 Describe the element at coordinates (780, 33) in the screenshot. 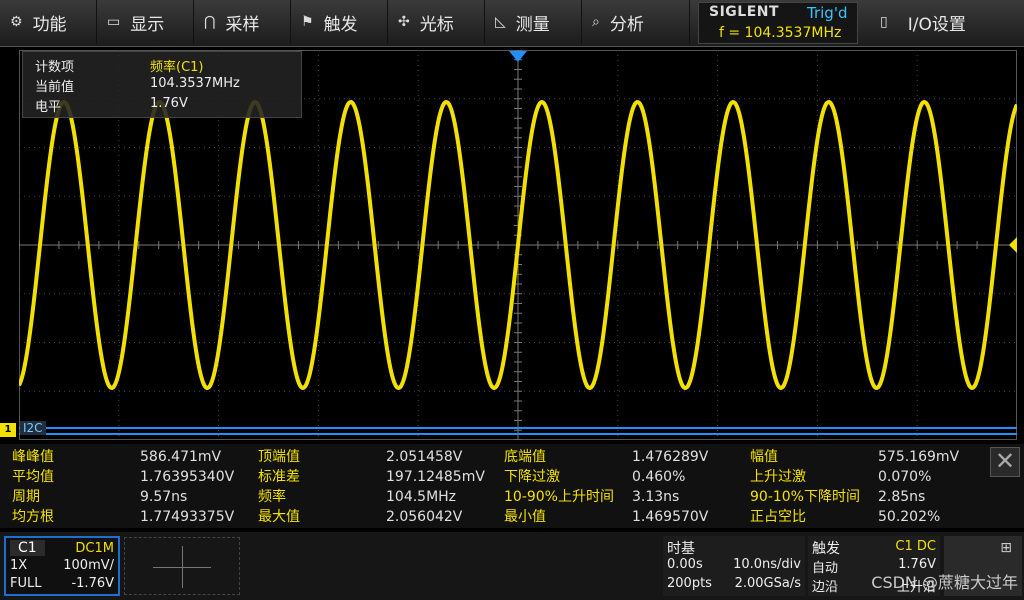

I see `frequency-readout: f = 104.3537MHz` at that location.